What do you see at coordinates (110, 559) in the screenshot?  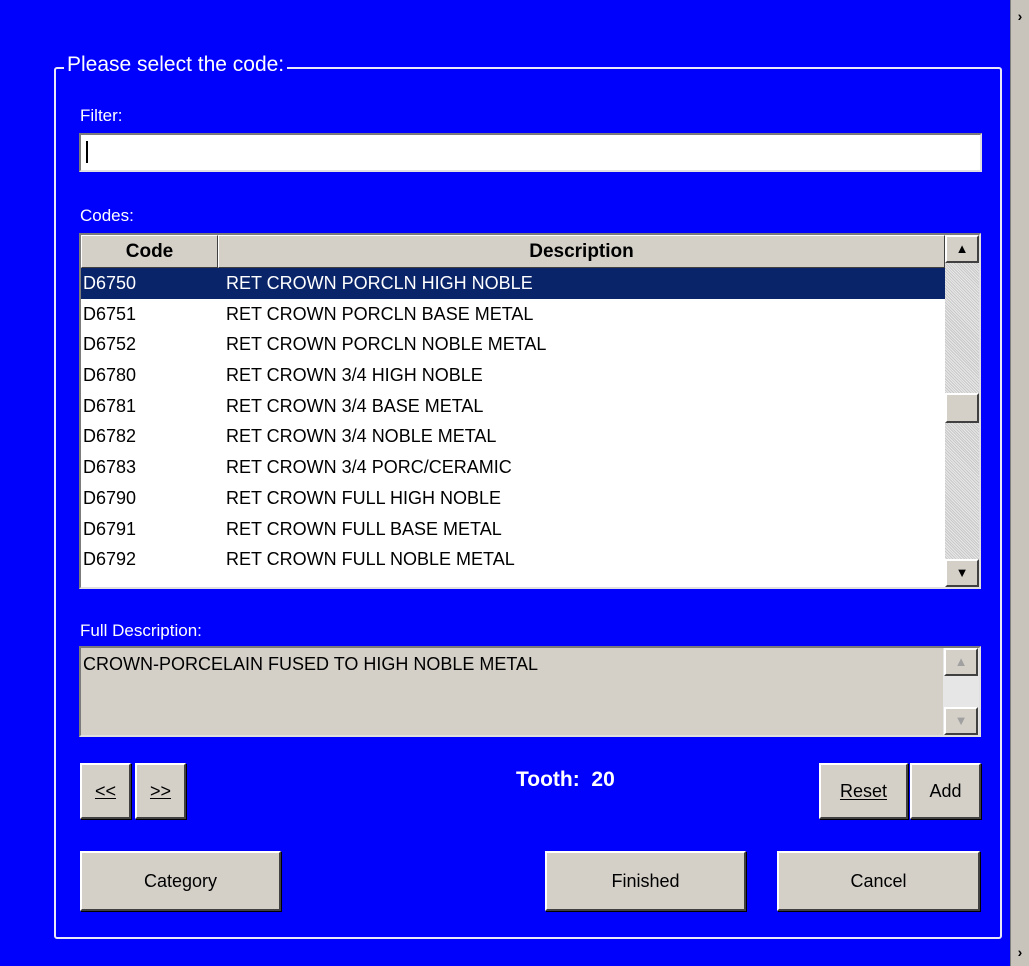 I see `code-cell: D6792` at bounding box center [110, 559].